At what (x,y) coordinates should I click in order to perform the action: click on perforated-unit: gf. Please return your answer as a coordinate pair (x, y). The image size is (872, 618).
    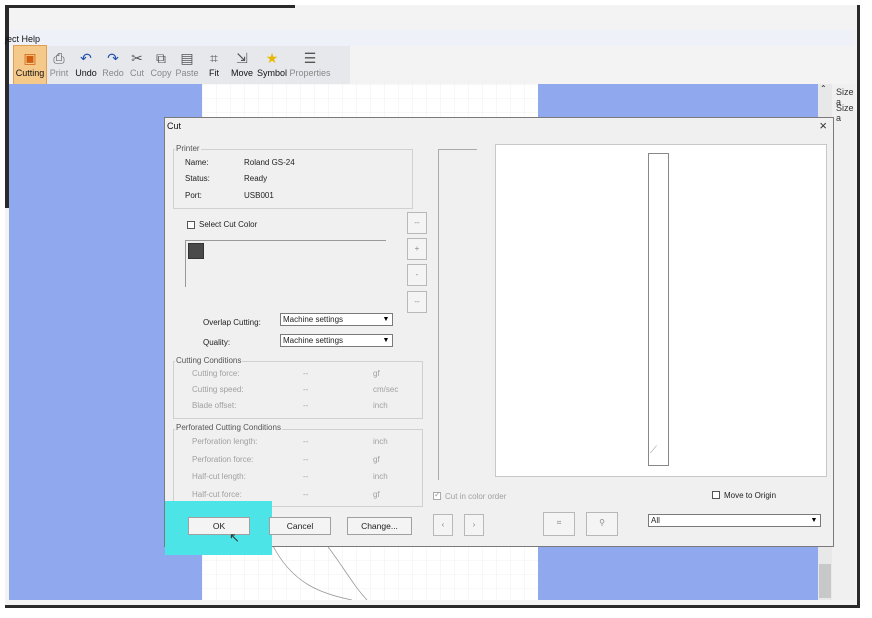
    Looking at the image, I should click on (376, 459).